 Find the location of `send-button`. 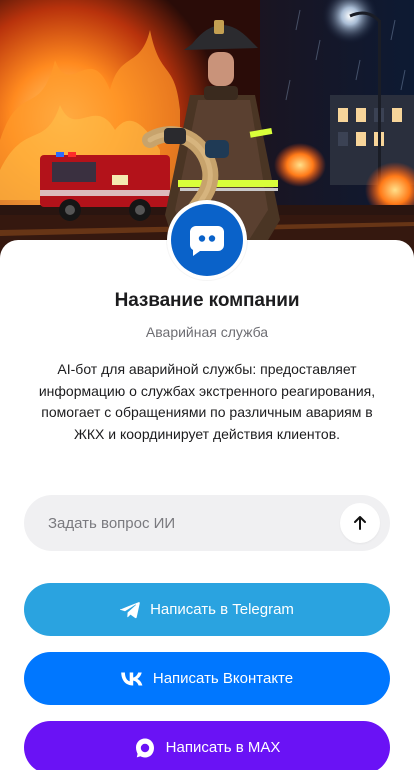

send-button is located at coordinates (360, 523).